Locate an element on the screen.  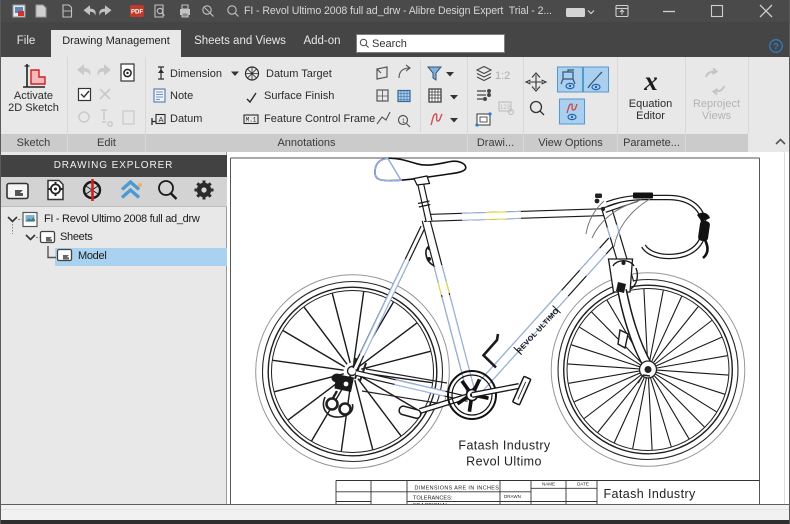
svg-text: x is located at coordinates (650, 81).